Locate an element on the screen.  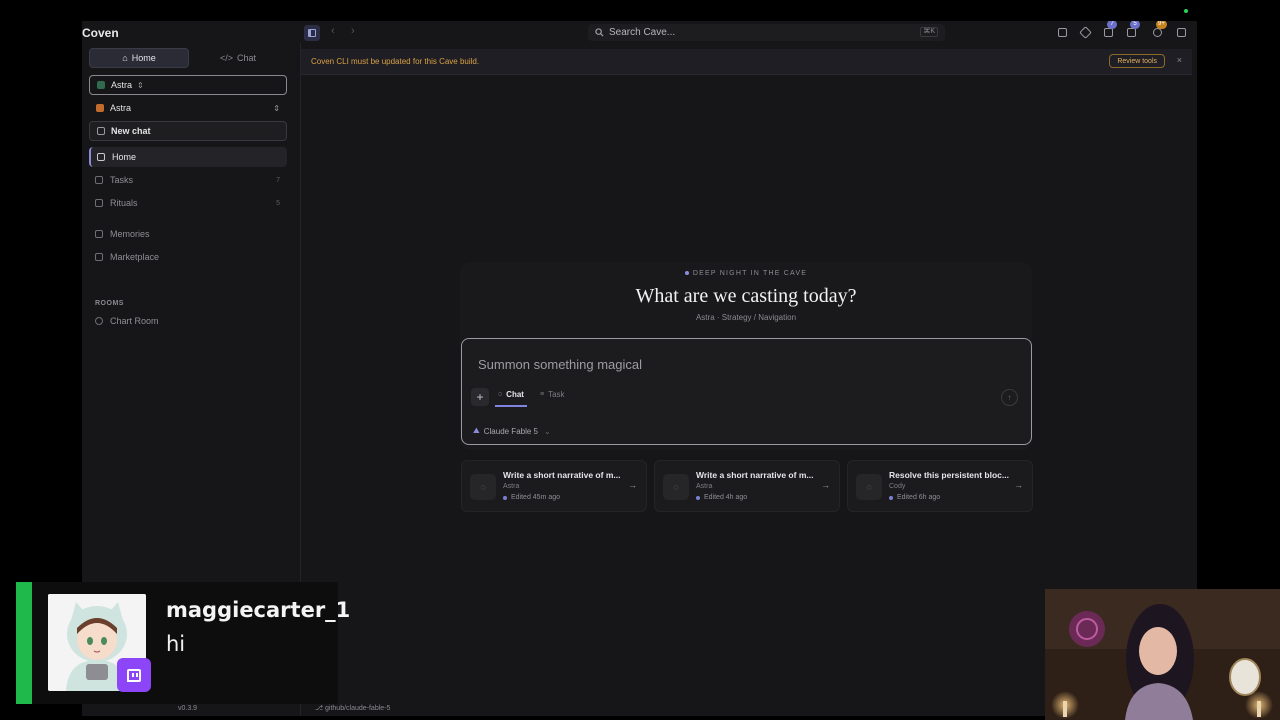
search-shortcut: ⌘K is located at coordinates (929, 32).